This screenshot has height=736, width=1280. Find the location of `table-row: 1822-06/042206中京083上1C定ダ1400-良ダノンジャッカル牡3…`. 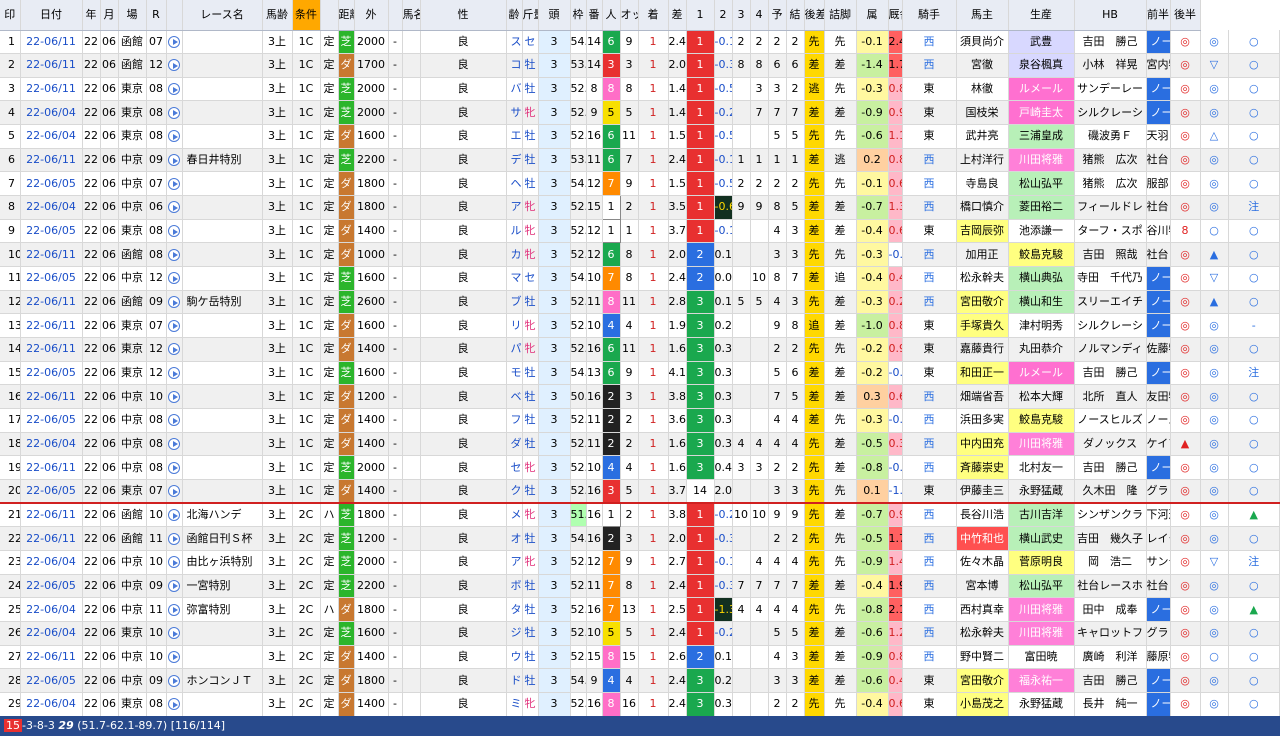

table-row: 1822-06/042206中京083上1C定ダ1400-良ダノンジャッカル牡3… is located at coordinates (640, 444).